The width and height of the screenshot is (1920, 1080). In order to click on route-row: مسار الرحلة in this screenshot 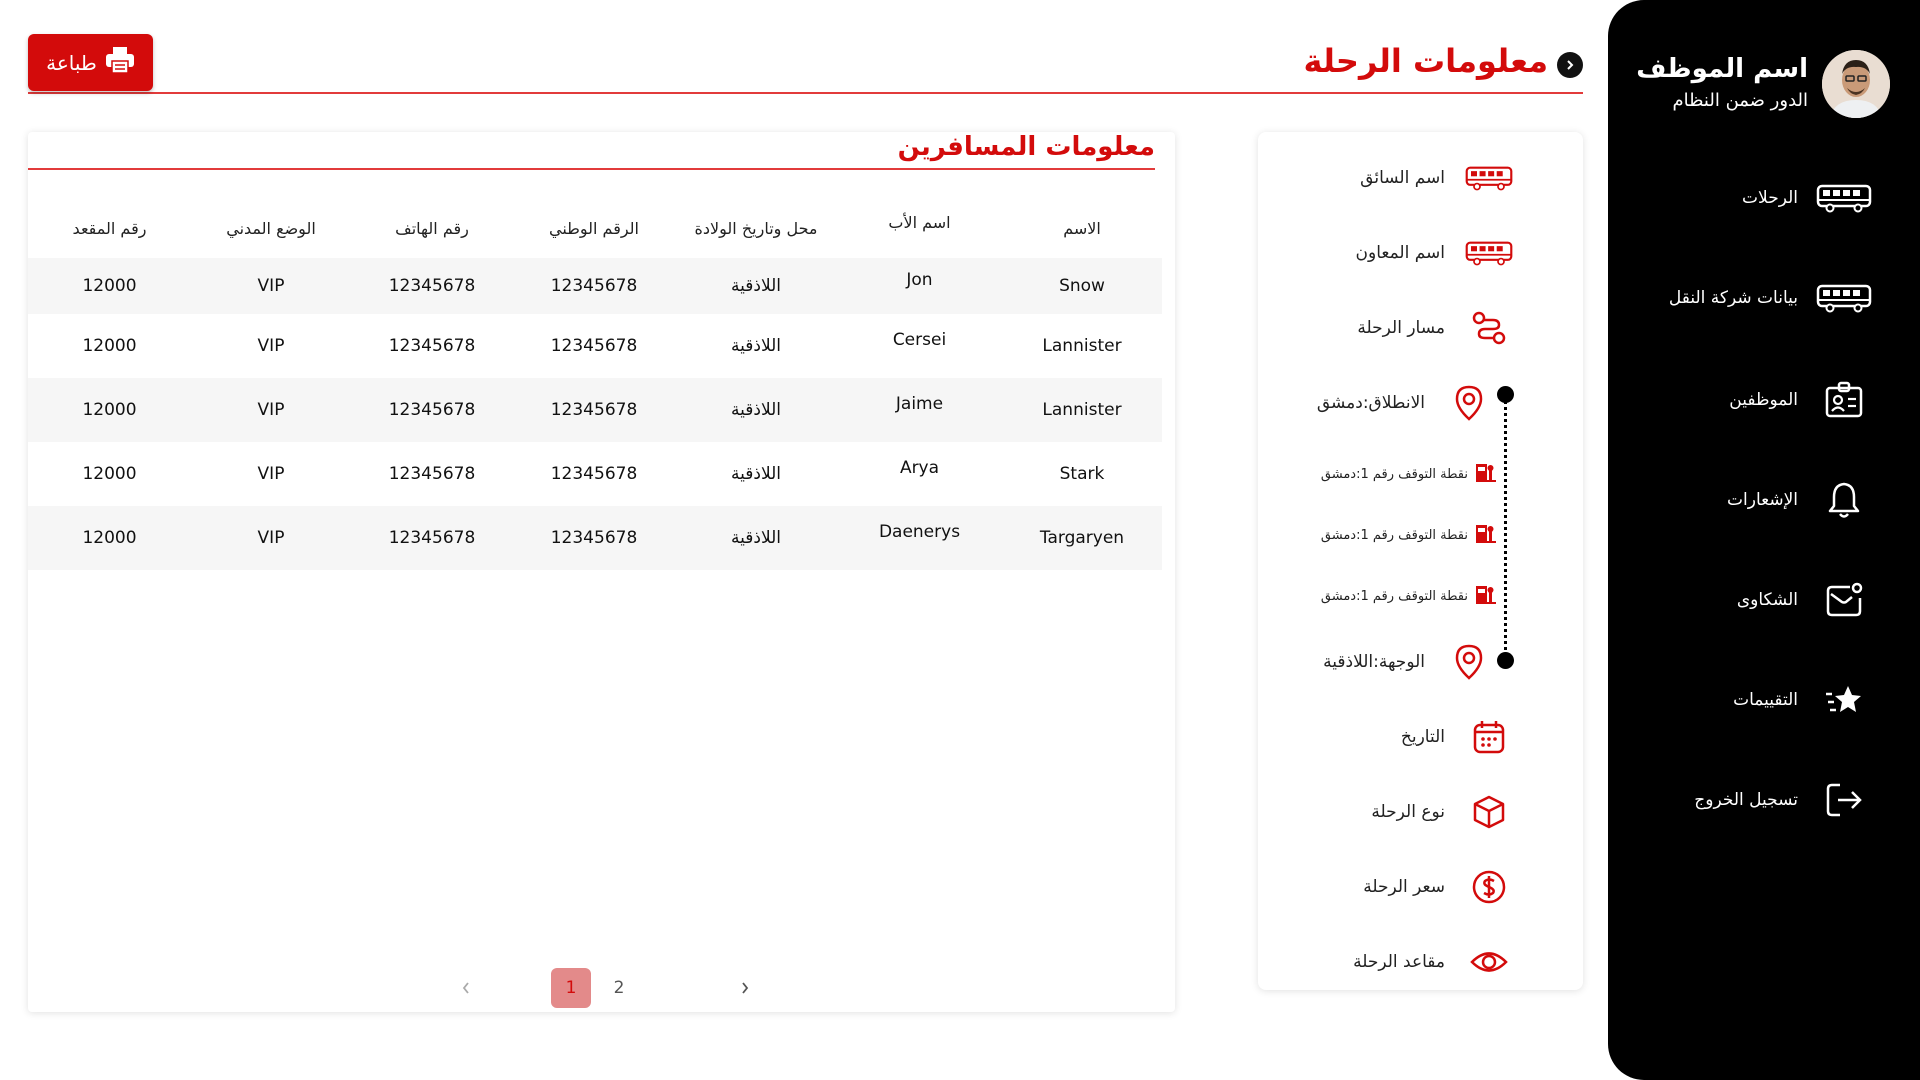, I will do `click(1435, 328)`.